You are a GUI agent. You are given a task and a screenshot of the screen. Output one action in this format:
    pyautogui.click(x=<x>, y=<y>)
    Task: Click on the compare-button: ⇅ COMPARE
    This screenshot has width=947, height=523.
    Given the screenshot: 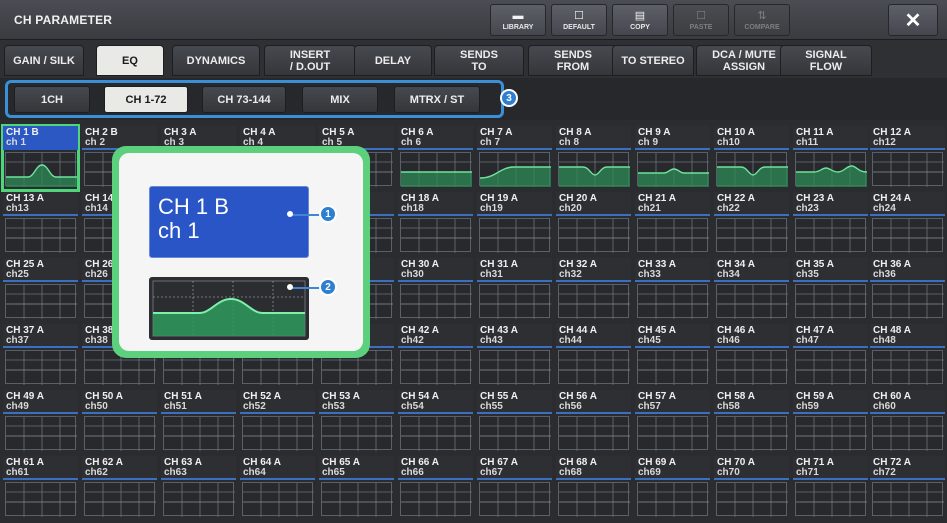 What is the action you would take?
    pyautogui.click(x=762, y=20)
    